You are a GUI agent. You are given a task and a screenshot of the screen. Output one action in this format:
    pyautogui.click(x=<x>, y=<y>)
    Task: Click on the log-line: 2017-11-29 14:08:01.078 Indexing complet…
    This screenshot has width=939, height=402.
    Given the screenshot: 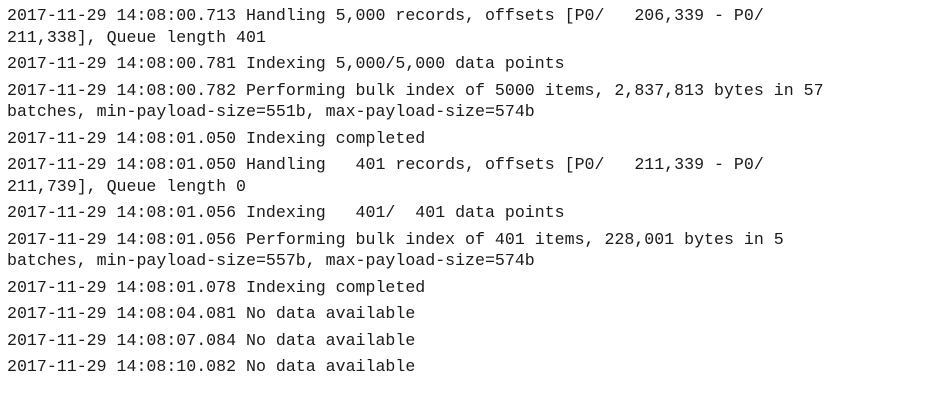 What is the action you would take?
    pyautogui.click(x=216, y=287)
    